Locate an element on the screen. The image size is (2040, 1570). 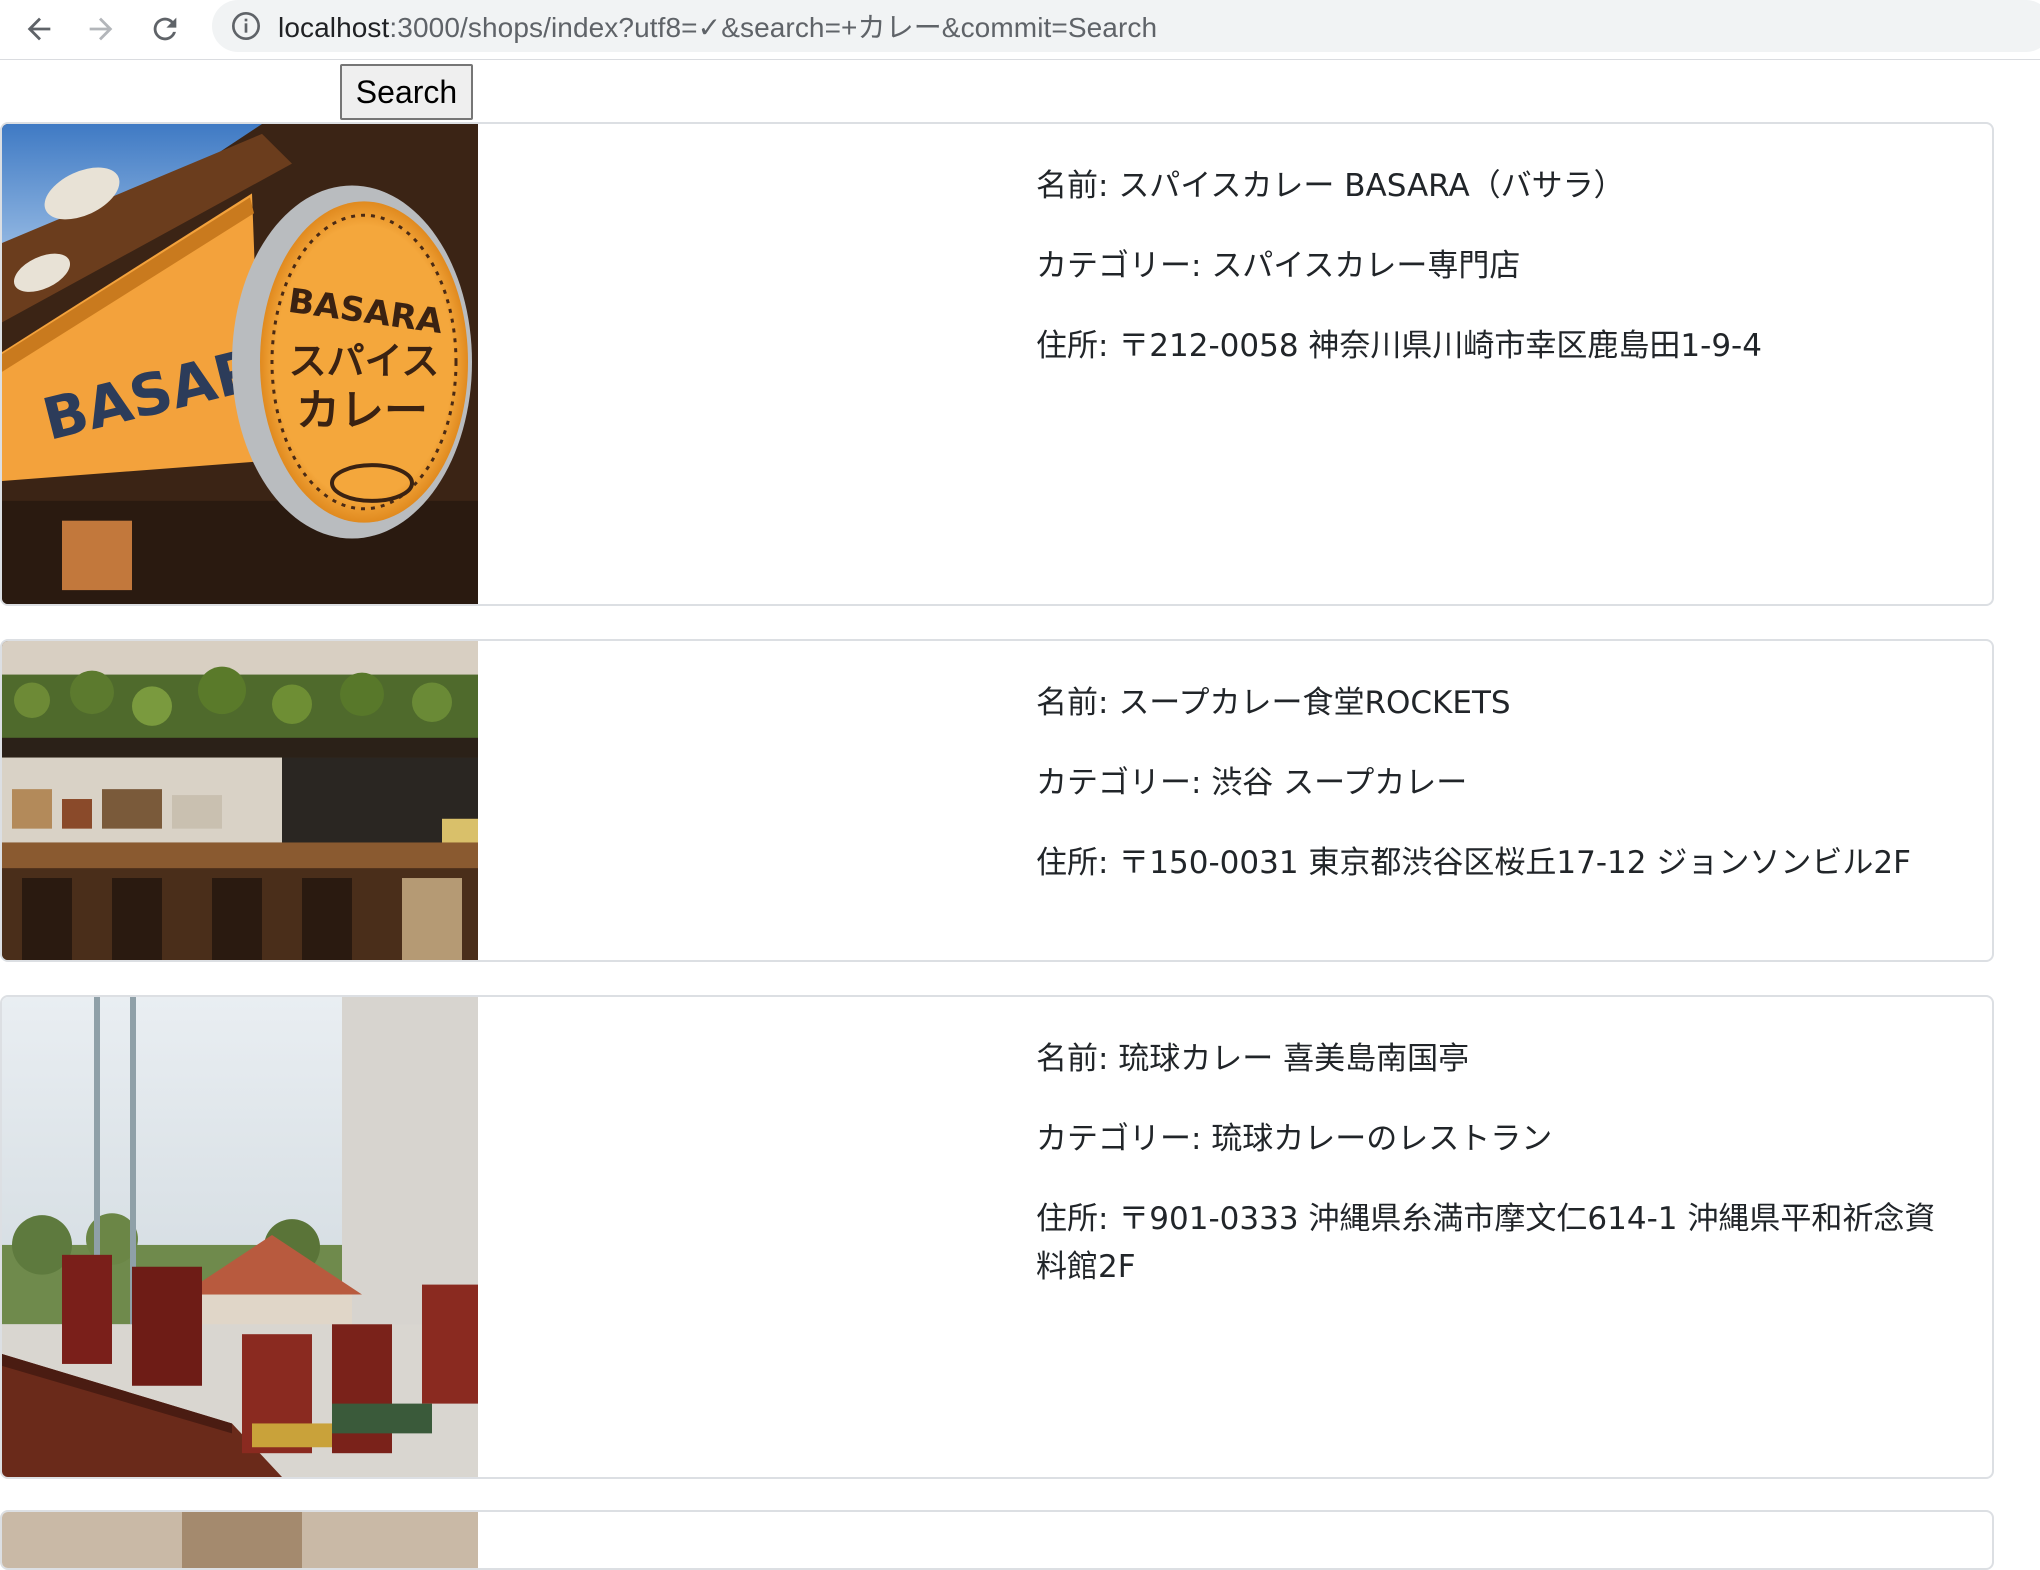
shop-photo-partial is located at coordinates (240, 1540).